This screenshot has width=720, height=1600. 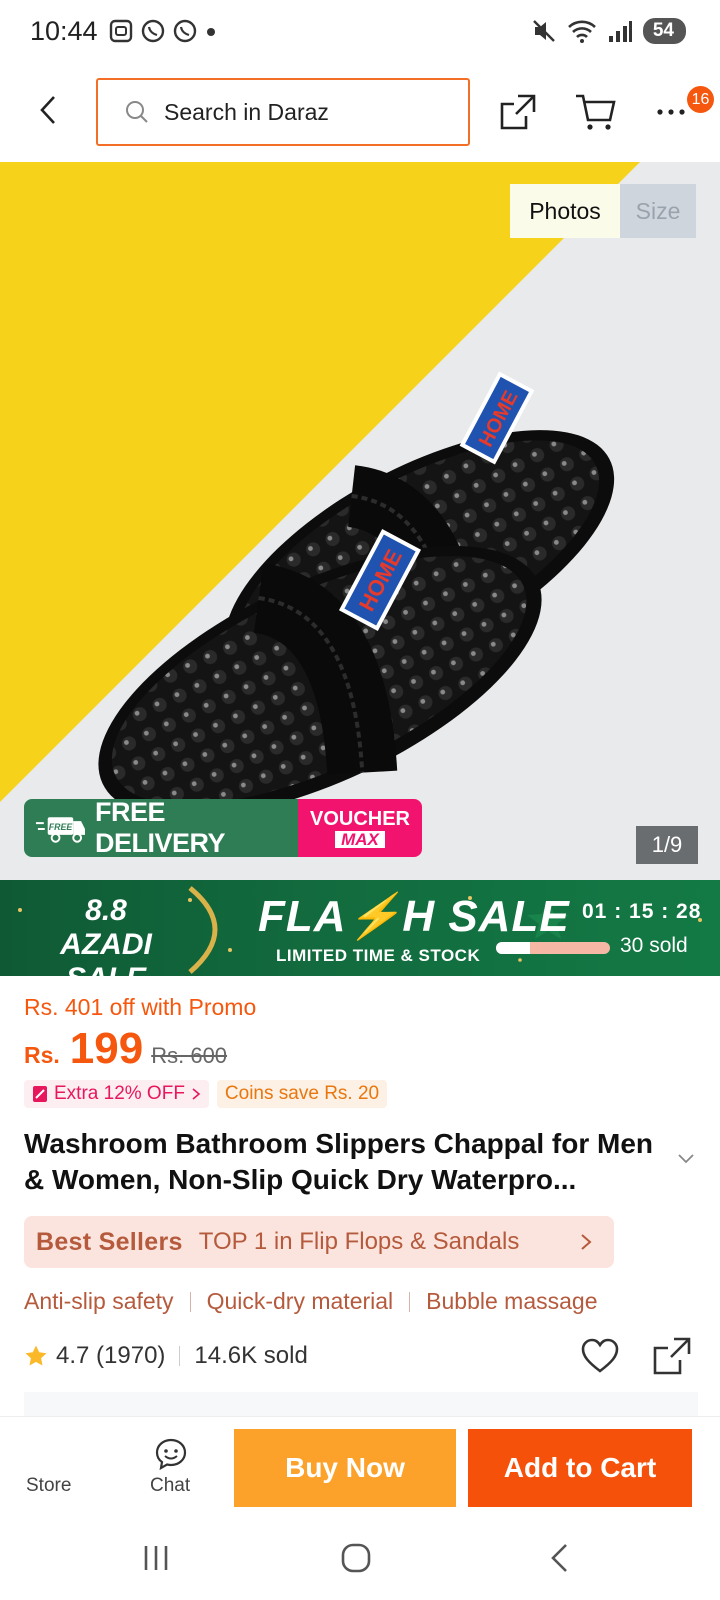 What do you see at coordinates (99, 1301) in the screenshot?
I see `feature-tag: Anti-slip safety` at bounding box center [99, 1301].